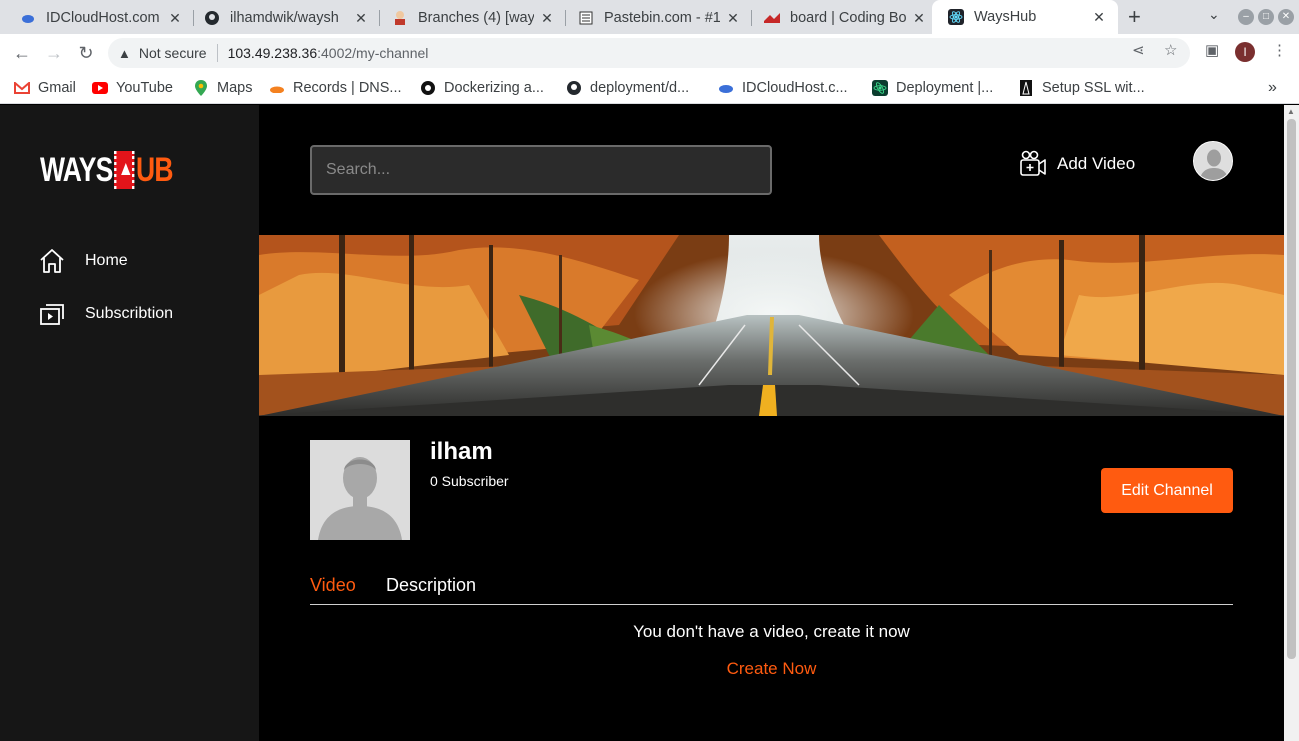  Describe the element at coordinates (222, 88) in the screenshot. I see `bookmark-item: Maps` at that location.